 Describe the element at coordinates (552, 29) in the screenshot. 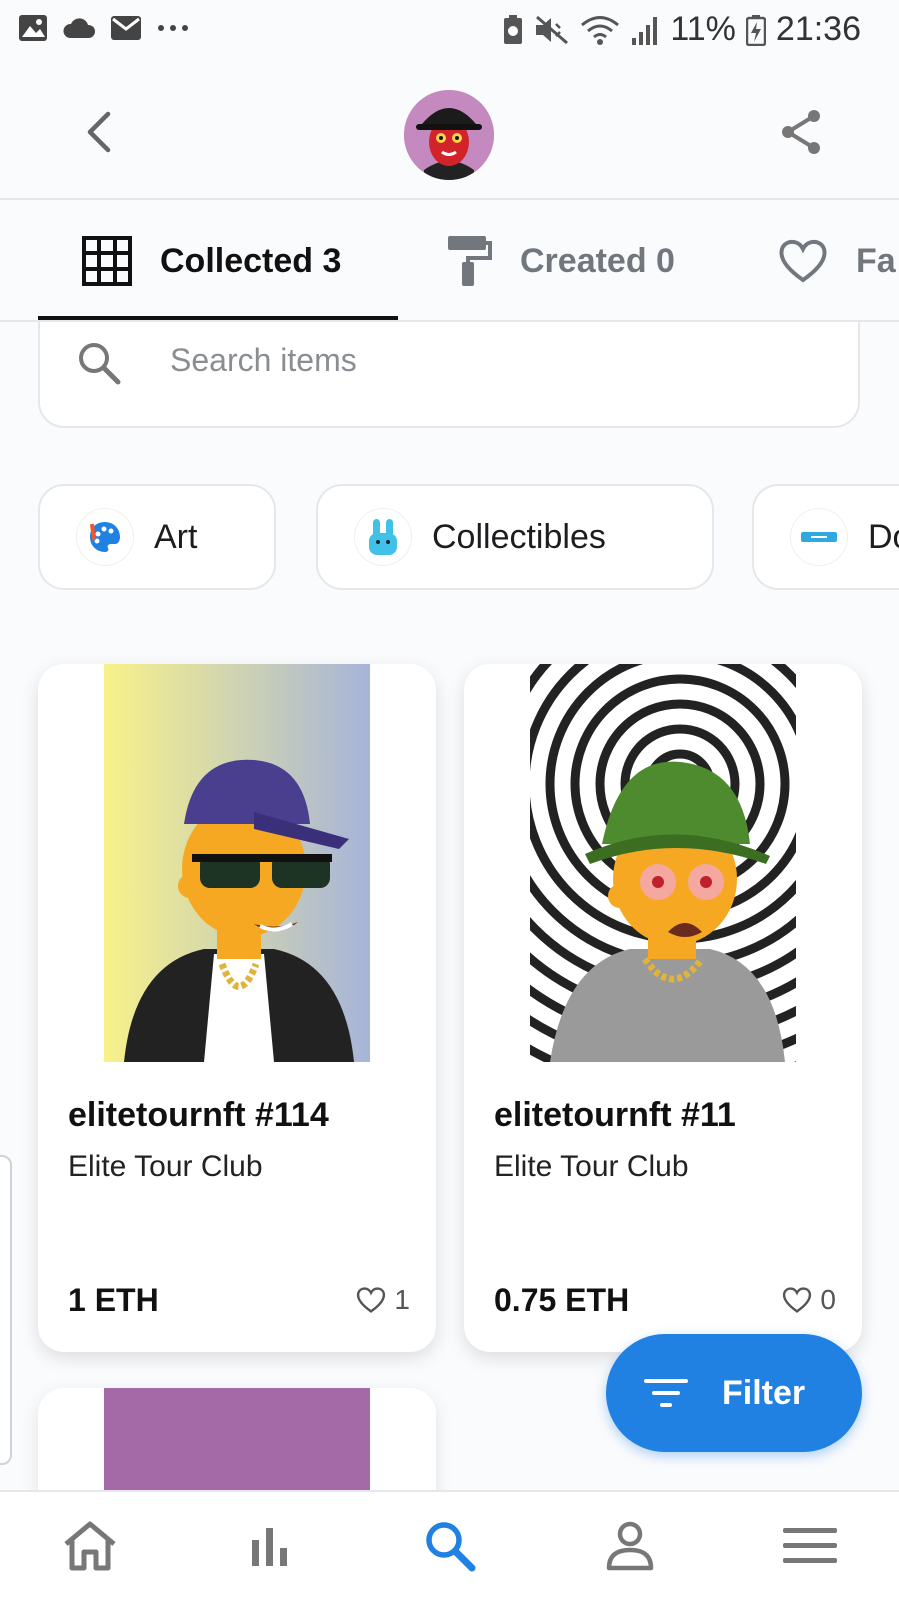

I see `mute-icon` at that location.